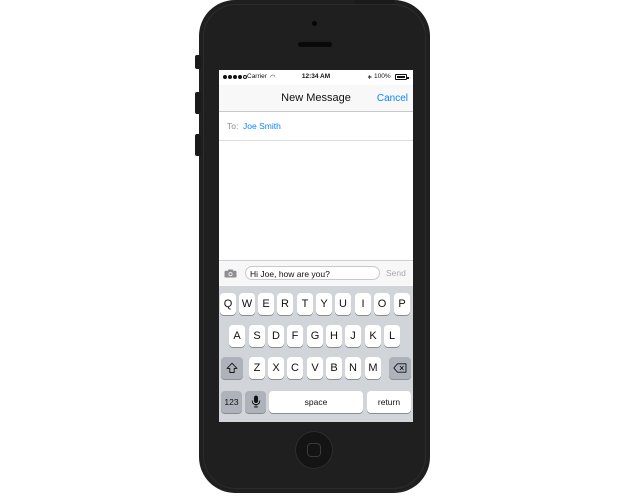  Describe the element at coordinates (324, 304) in the screenshot. I see `key-y: Y` at that location.